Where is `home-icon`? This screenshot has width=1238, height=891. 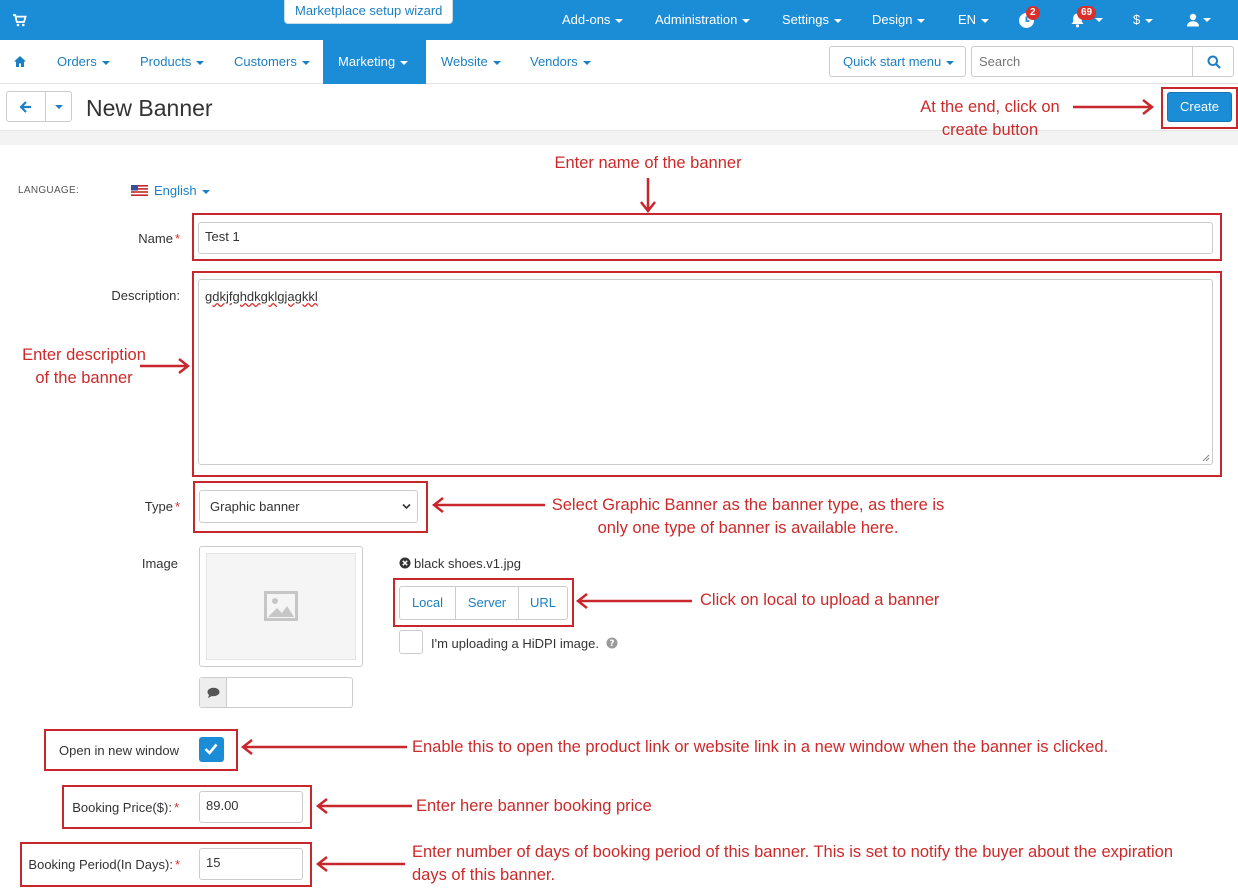 home-icon is located at coordinates (20, 61).